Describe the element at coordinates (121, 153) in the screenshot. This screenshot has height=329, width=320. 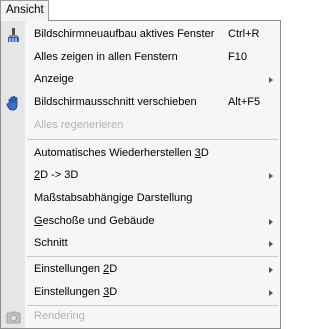
I see `menu-item-label: Automatisches Wiederherstellen 3D` at that location.